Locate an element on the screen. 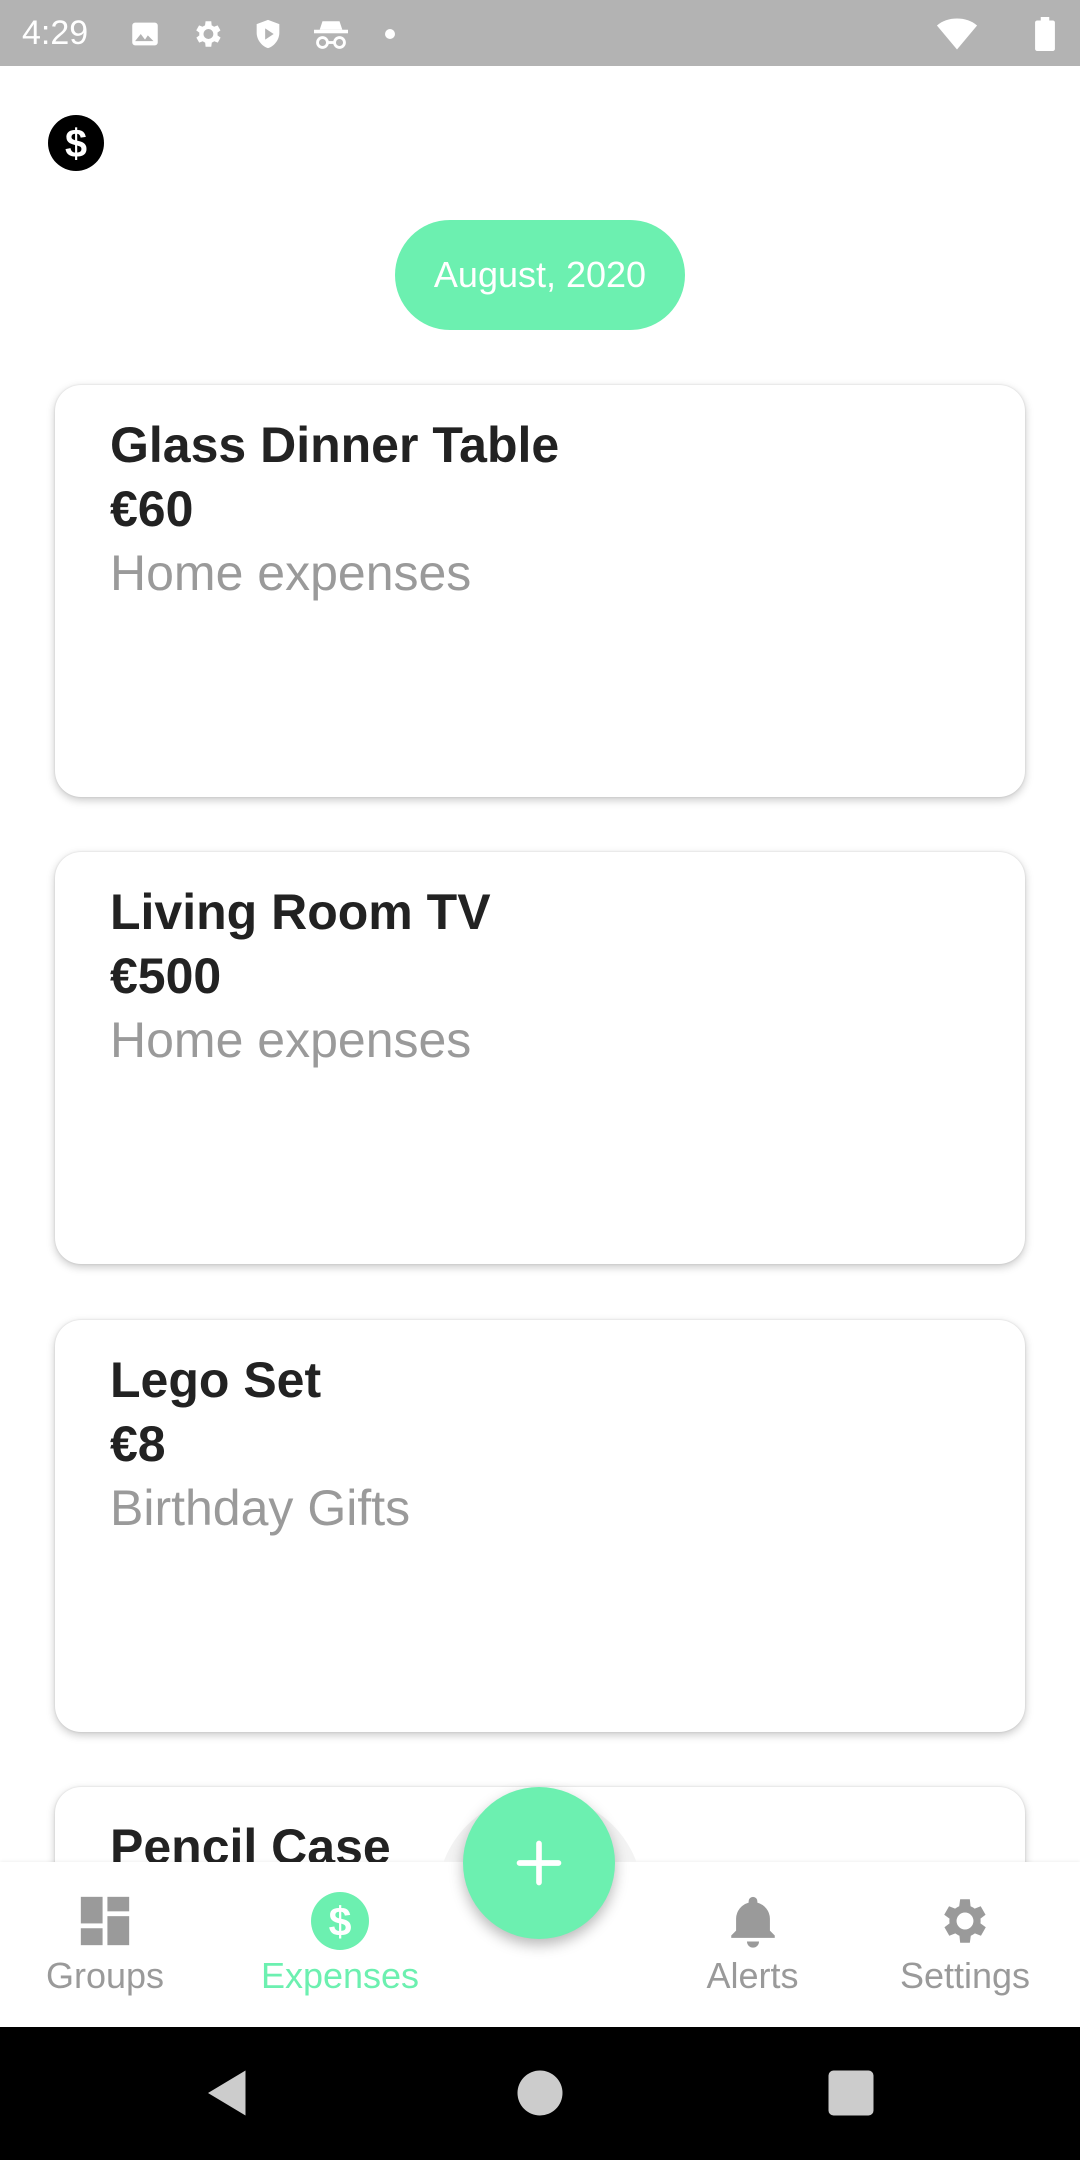 This screenshot has height=2160, width=1080. plus-icon is located at coordinates (539, 1863).